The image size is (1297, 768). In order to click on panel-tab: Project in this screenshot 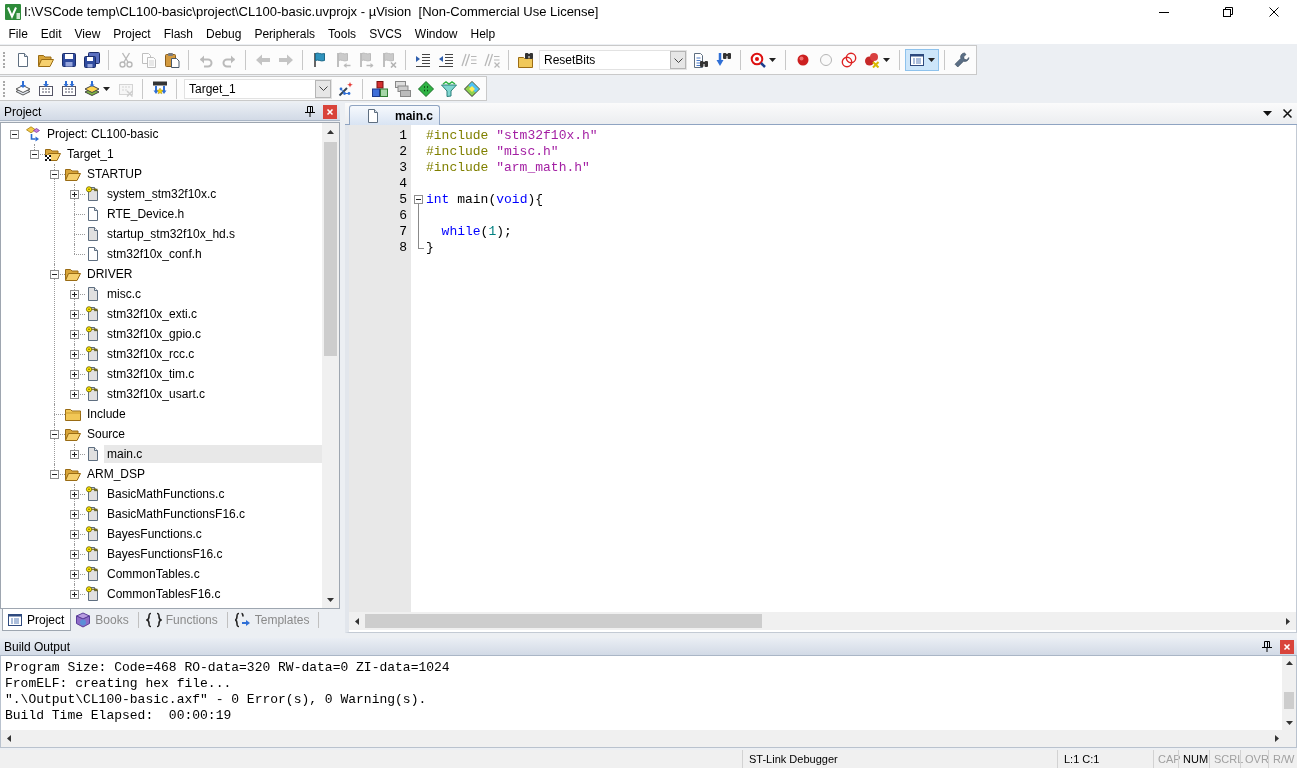, I will do `click(37, 620)`.